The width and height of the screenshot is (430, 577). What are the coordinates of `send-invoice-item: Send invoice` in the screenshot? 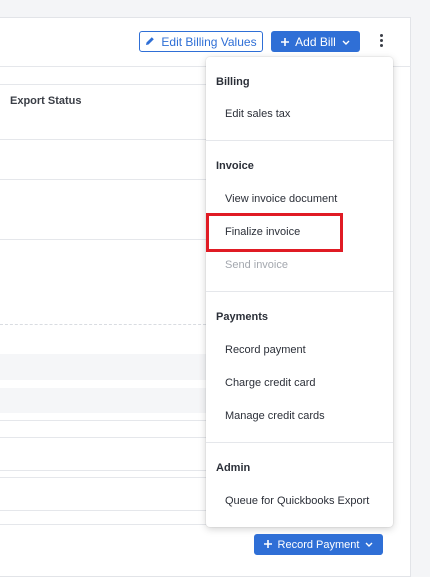 It's located at (256, 265).